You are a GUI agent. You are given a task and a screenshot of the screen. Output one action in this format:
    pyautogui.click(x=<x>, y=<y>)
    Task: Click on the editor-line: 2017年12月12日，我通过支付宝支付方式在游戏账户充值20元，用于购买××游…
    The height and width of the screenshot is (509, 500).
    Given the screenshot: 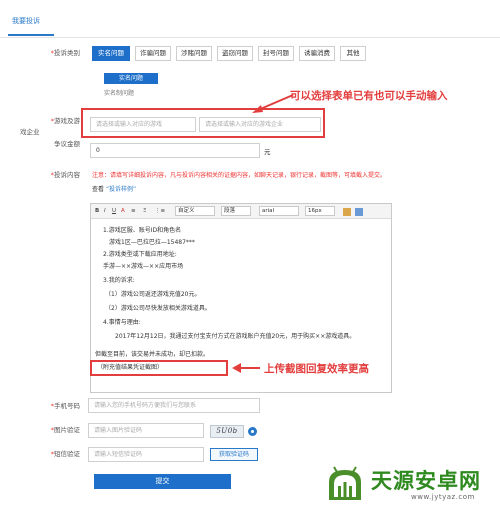 What is the action you would take?
    pyautogui.click(x=235, y=336)
    